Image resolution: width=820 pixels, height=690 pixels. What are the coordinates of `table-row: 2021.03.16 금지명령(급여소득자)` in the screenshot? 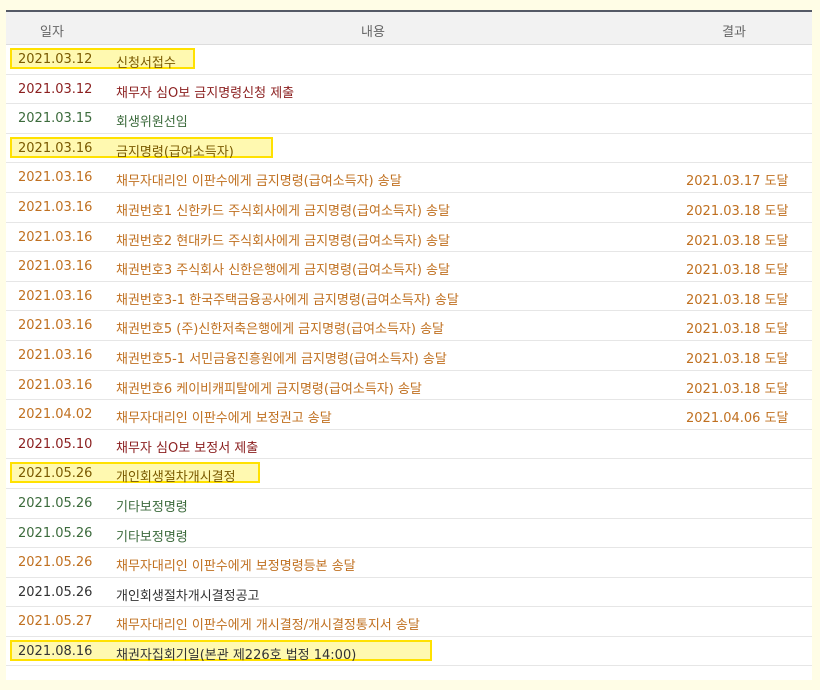 It's located at (409, 149).